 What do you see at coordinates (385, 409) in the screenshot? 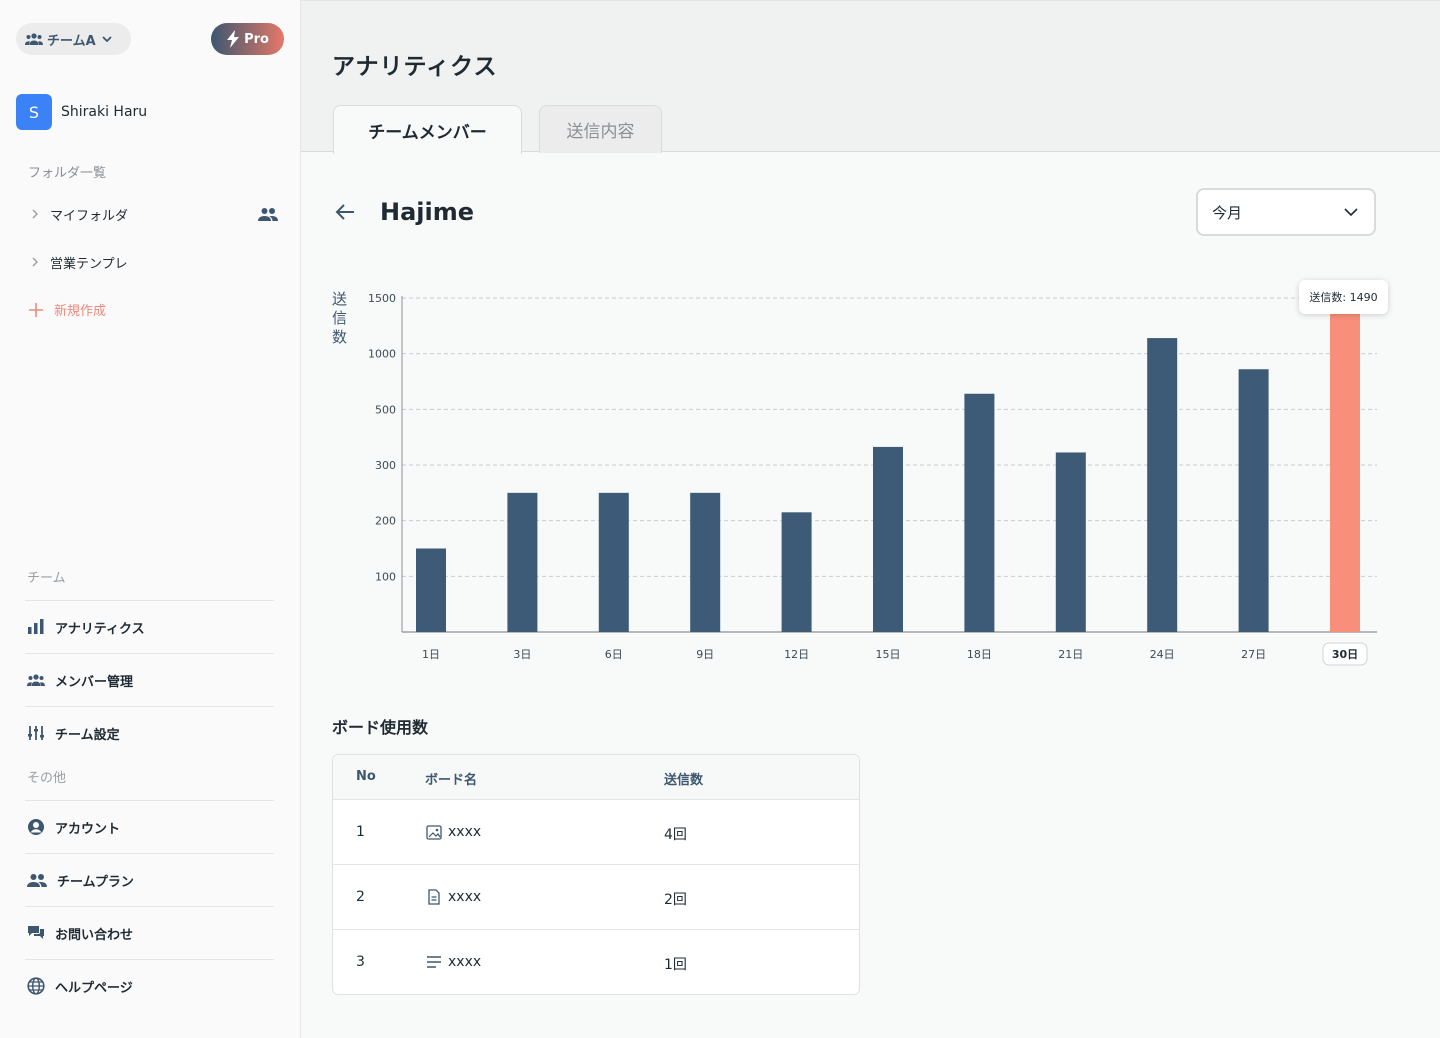
I see `y-tick-label: 500` at bounding box center [385, 409].